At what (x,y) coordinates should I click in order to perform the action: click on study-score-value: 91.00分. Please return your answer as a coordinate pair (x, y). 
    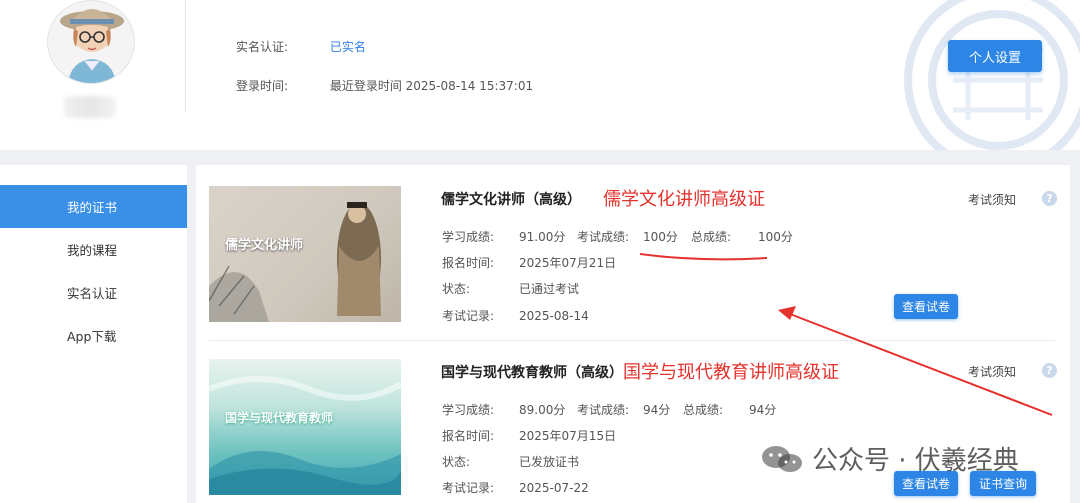
    Looking at the image, I should click on (542, 237).